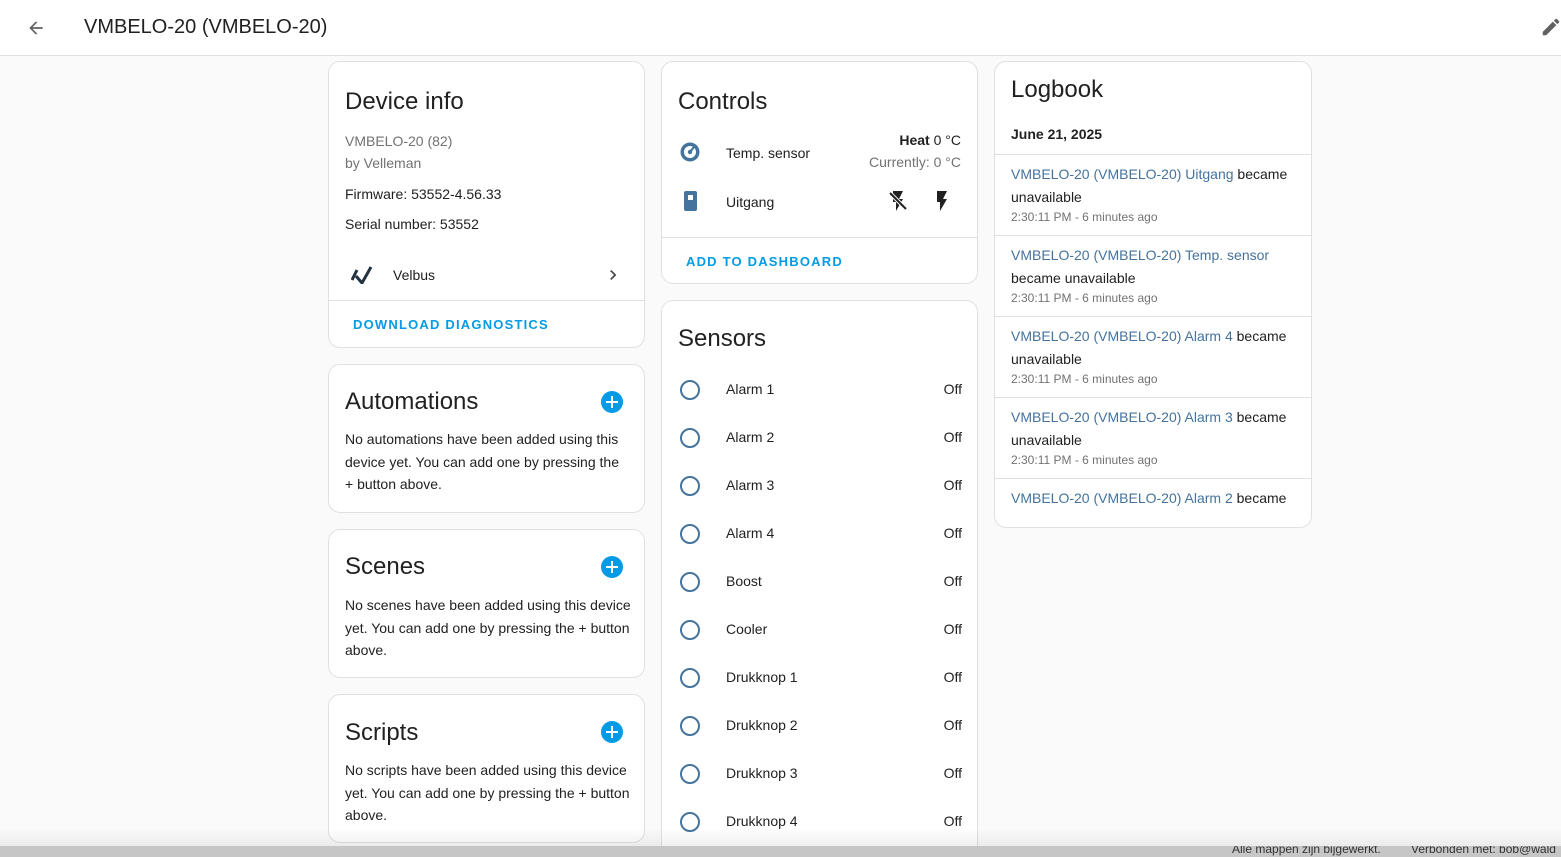 The height and width of the screenshot is (857, 1561). Describe the element at coordinates (750, 533) in the screenshot. I see `sensor-name: Alarm 4` at that location.